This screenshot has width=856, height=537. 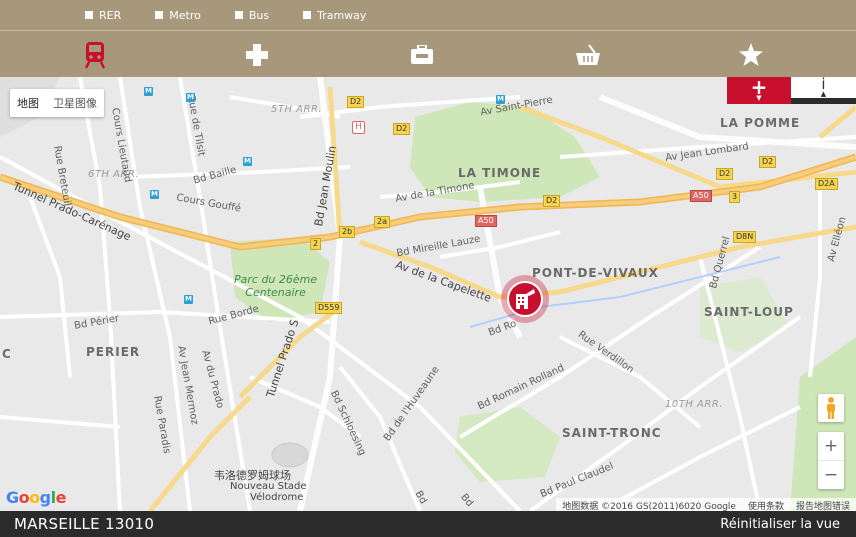 I want to click on filter-rer: RER, so click(x=103, y=15).